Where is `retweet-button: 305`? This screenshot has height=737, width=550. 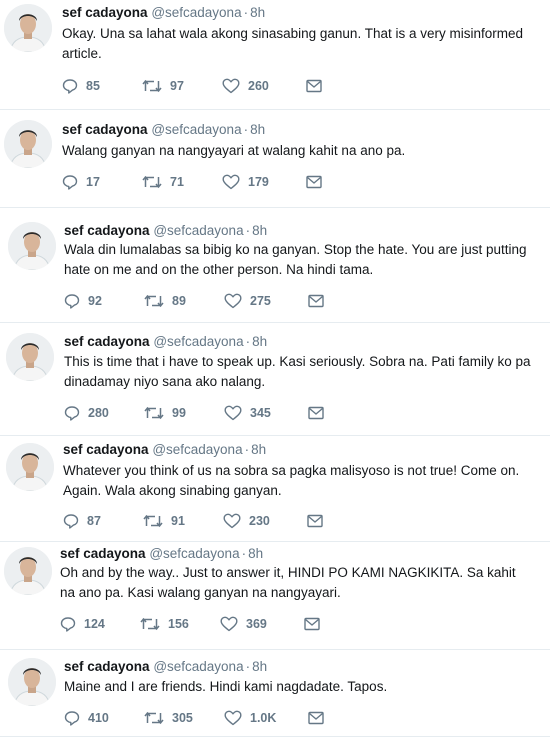
retweet-button: 305 is located at coordinates (168, 718).